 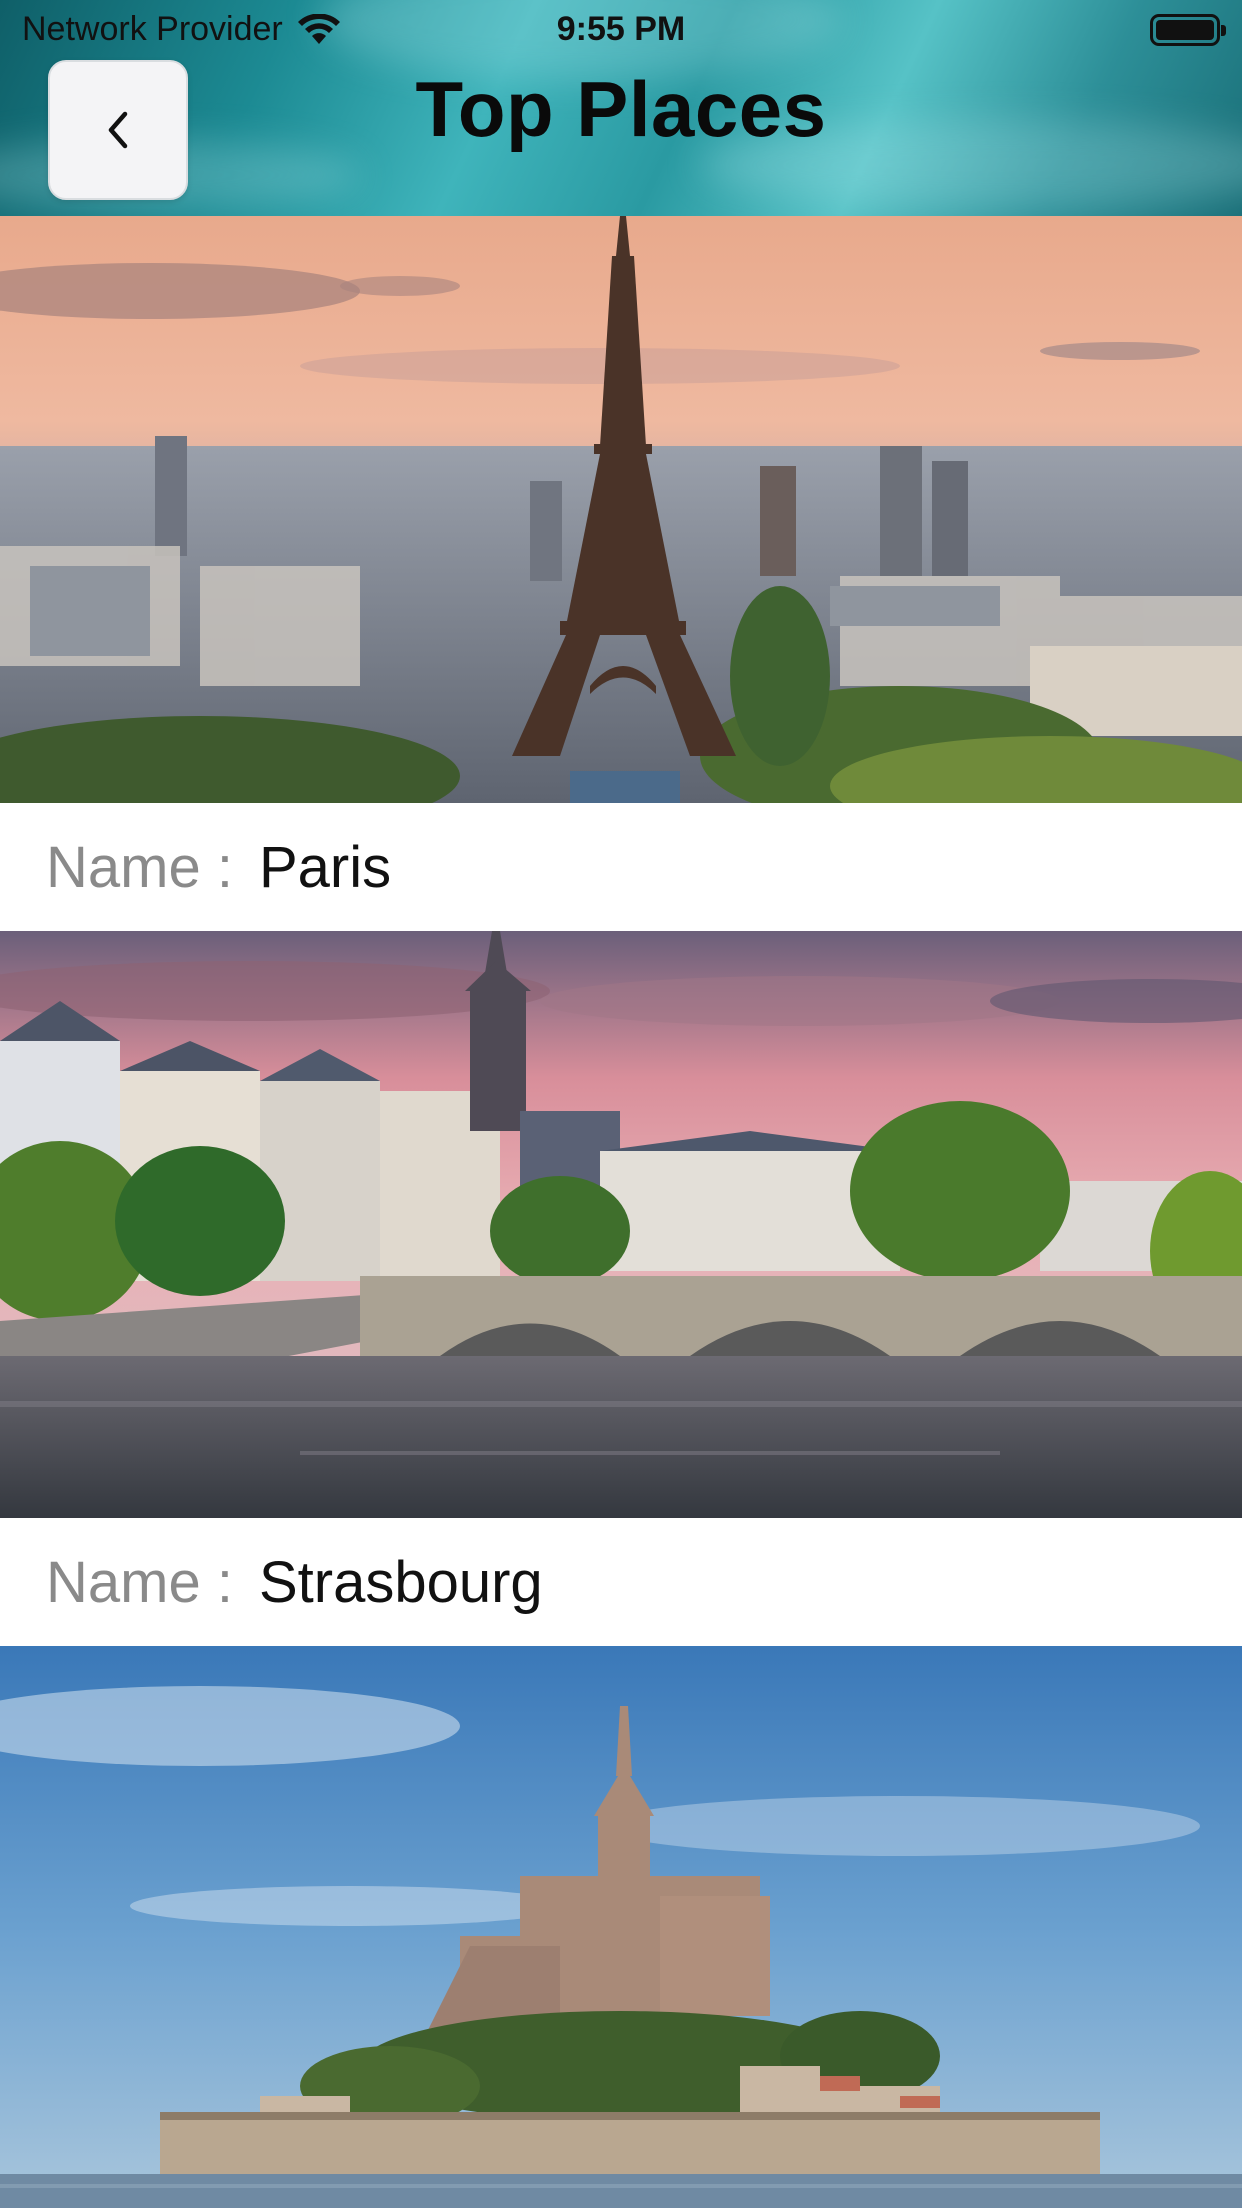 What do you see at coordinates (400, 1582) in the screenshot?
I see `place-name: Strasbourg` at bounding box center [400, 1582].